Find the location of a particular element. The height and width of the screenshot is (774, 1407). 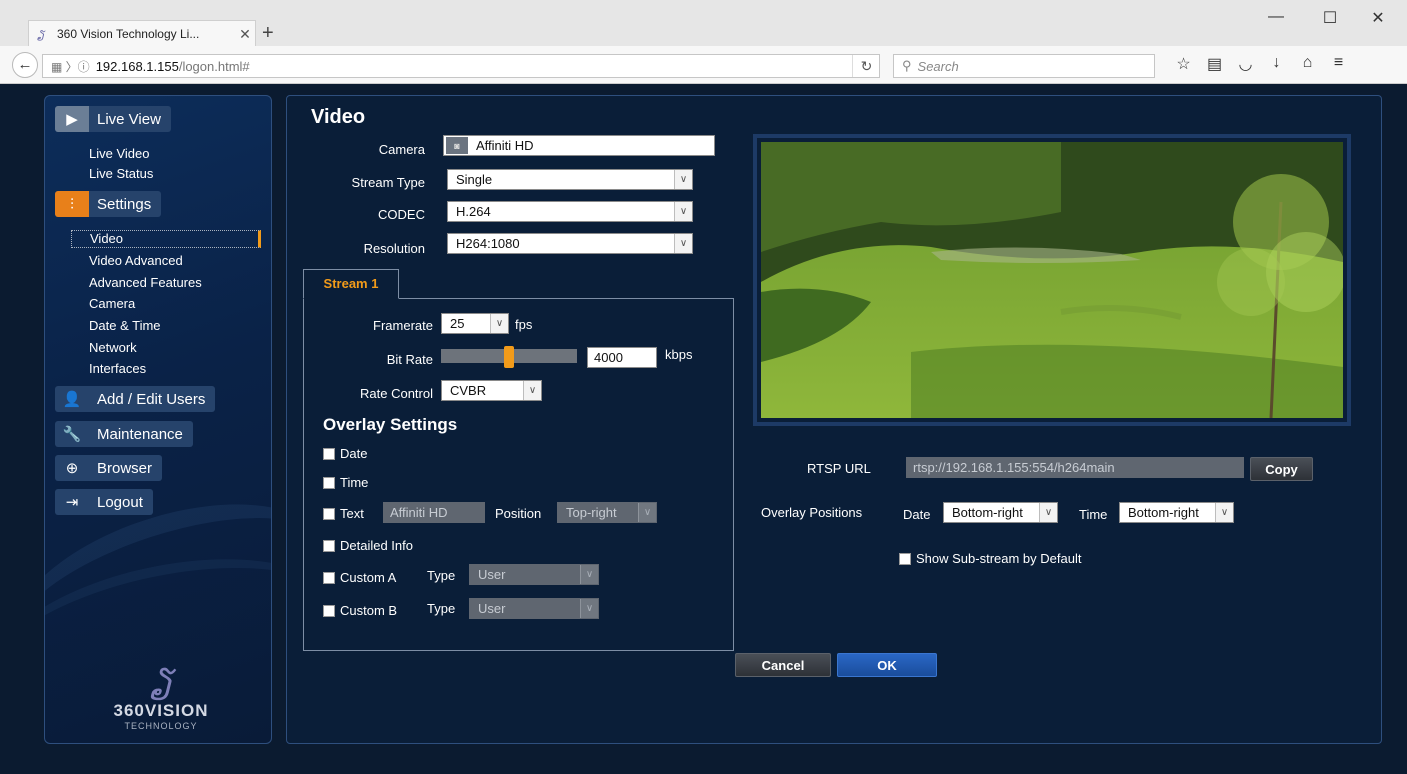

overlay-text-input: Affiniti HD is located at coordinates (434, 512).